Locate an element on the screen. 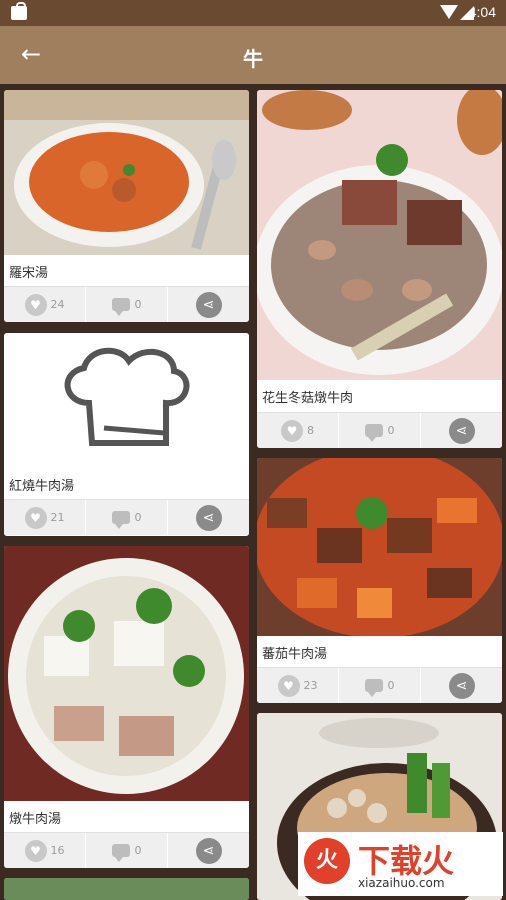 Image resolution: width=506 pixels, height=900 pixels. card-actions: ♥ 8 0 ⋖ is located at coordinates (379, 430).